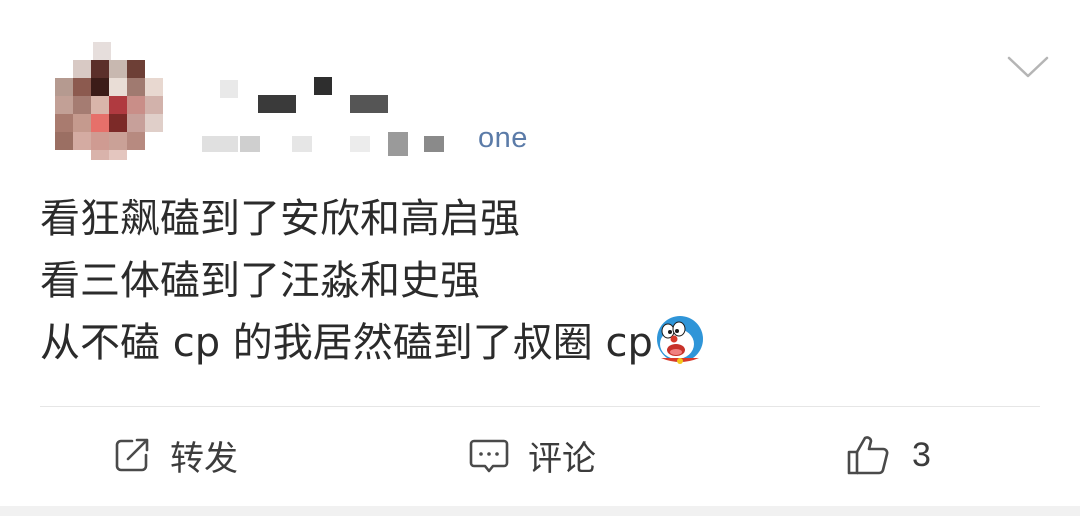 The width and height of the screenshot is (1080, 516). What do you see at coordinates (335, 143) in the screenshot?
I see `post-meta-redacted` at bounding box center [335, 143].